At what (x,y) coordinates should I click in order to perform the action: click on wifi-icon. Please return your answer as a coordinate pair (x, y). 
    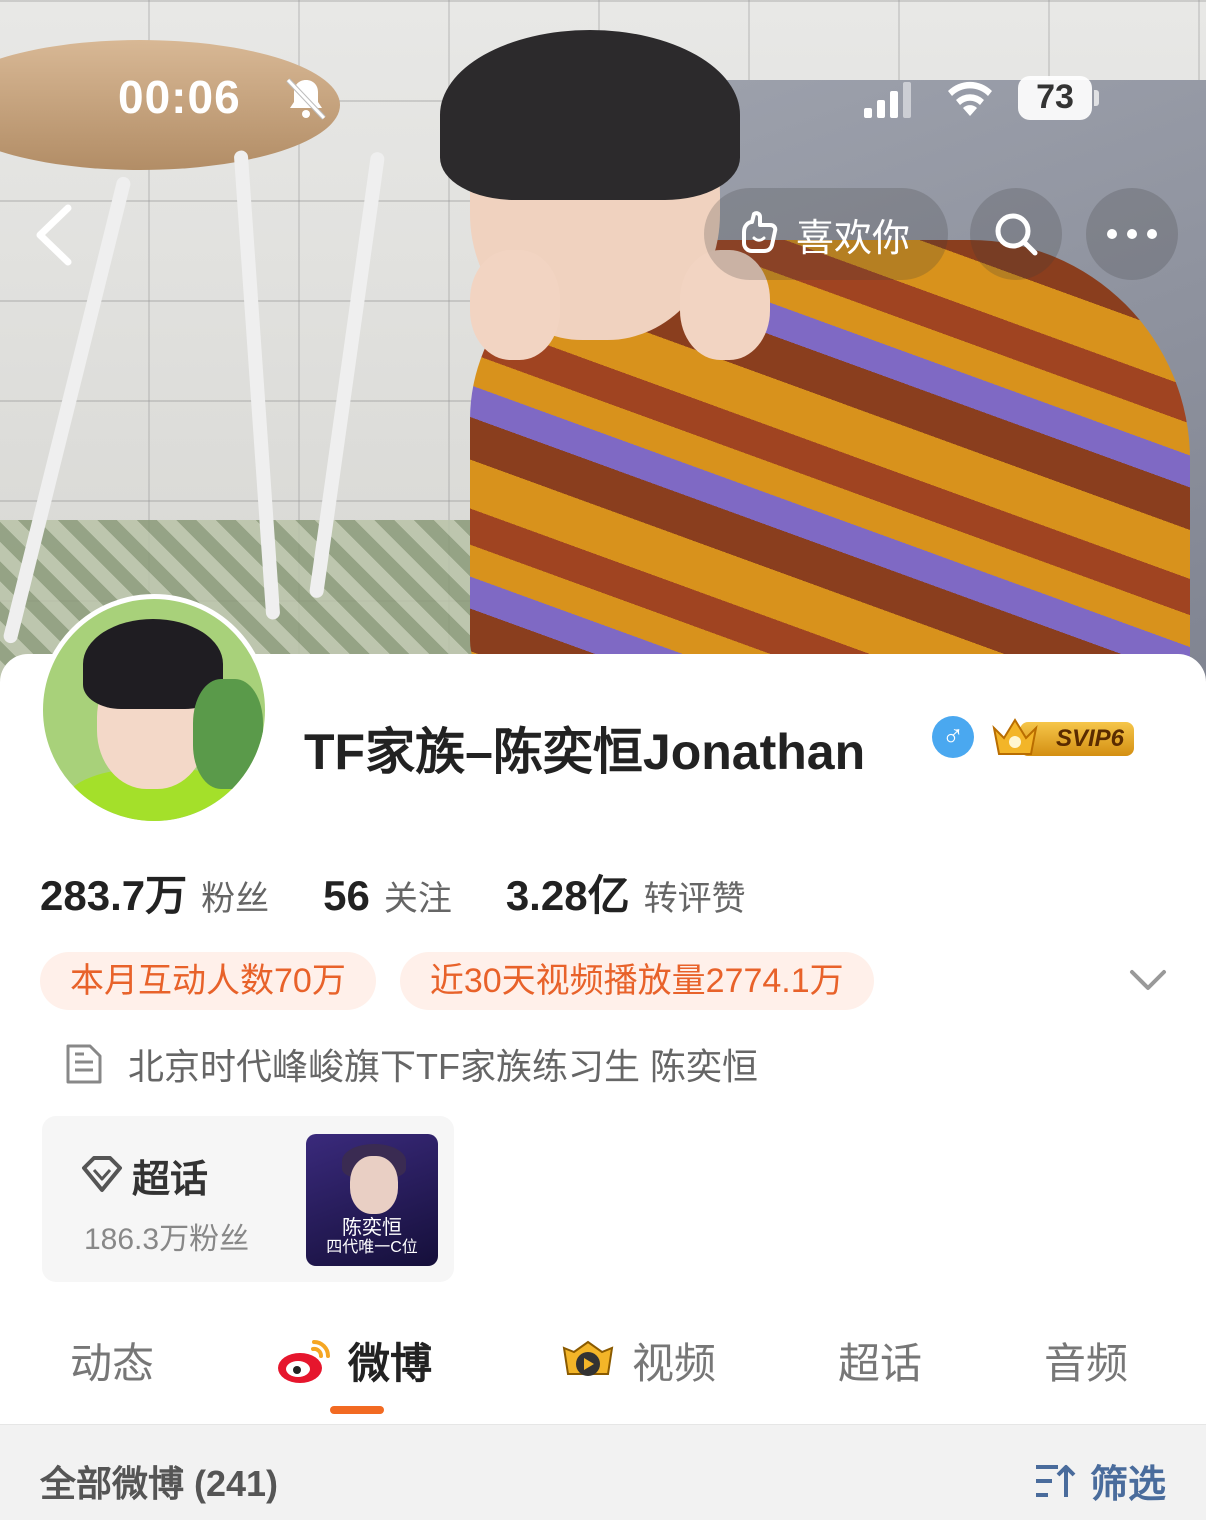
    Looking at the image, I should click on (970, 98).